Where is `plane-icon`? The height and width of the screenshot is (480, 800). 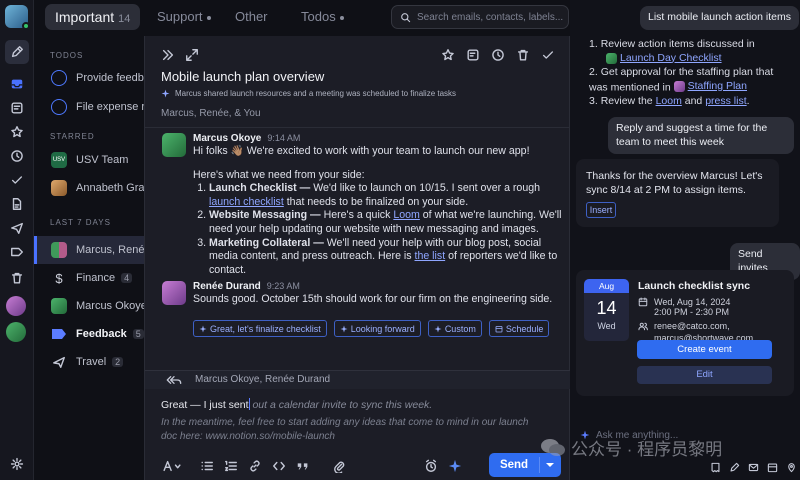
plane-icon is located at coordinates (59, 362).